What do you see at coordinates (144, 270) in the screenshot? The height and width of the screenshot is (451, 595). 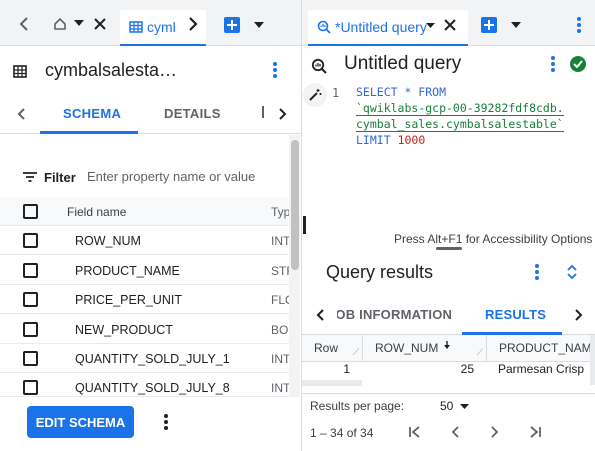 I see `table-row: PRODUCT_NAME STRING` at bounding box center [144, 270].